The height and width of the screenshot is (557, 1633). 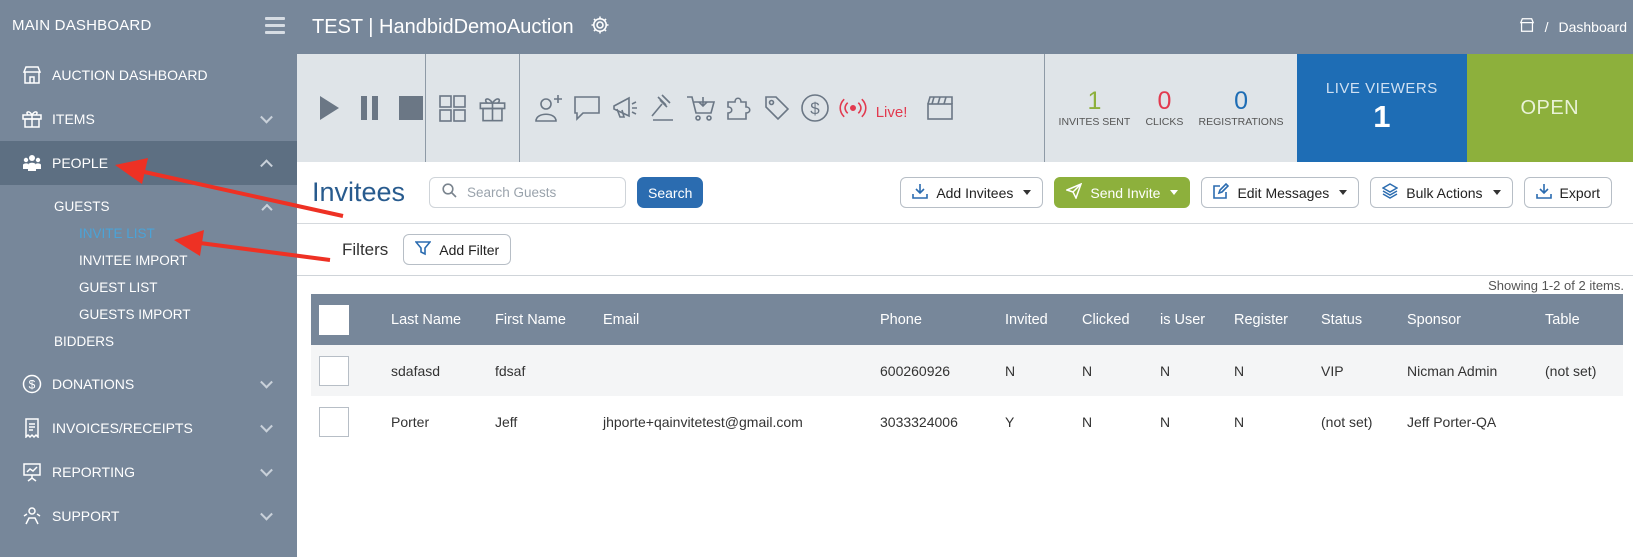 What do you see at coordinates (1584, 421) in the screenshot?
I see `table-cell` at bounding box center [1584, 421].